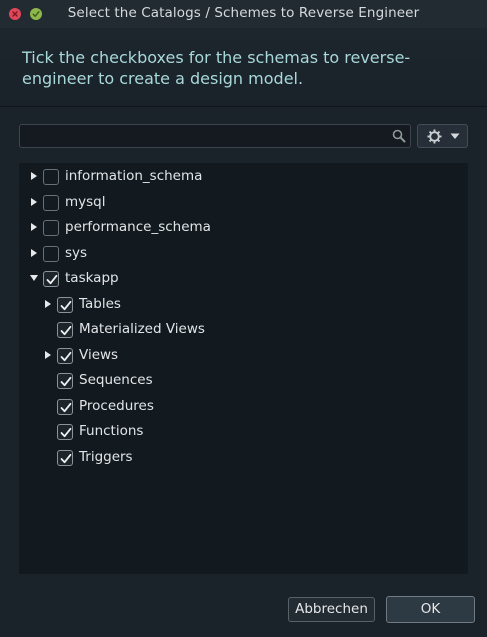  What do you see at coordinates (116, 405) in the screenshot?
I see `tree-item-label: Procedures` at bounding box center [116, 405].